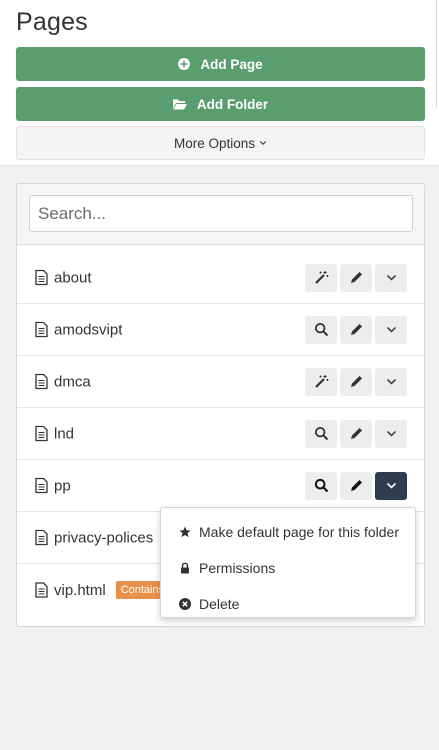  I want to click on menu-item-label: Permissions, so click(237, 568).